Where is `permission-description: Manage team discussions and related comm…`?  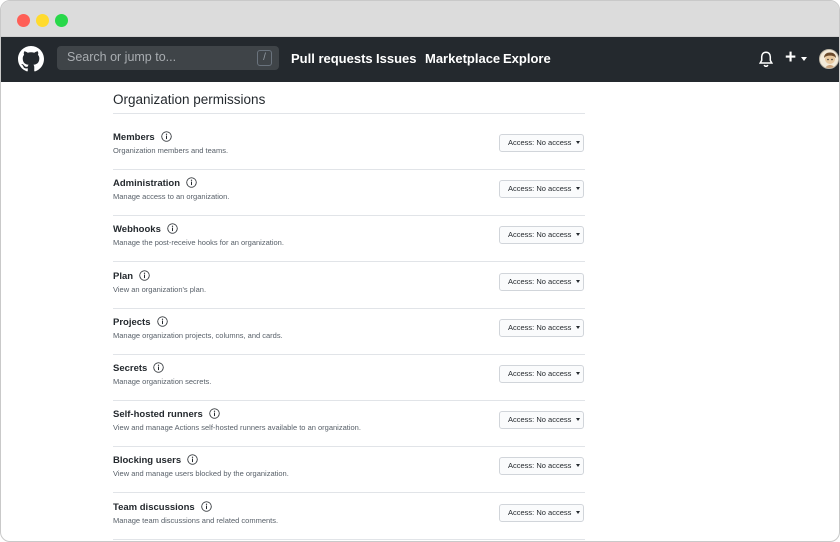 permission-description: Manage team discussions and related comm… is located at coordinates (196, 520).